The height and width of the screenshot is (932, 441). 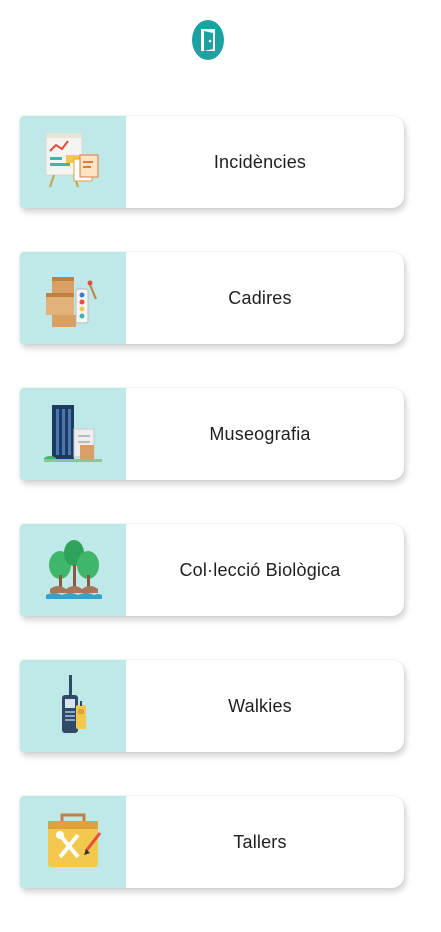 I want to click on menu-item-museografia: Museografia, so click(x=212, y=434).